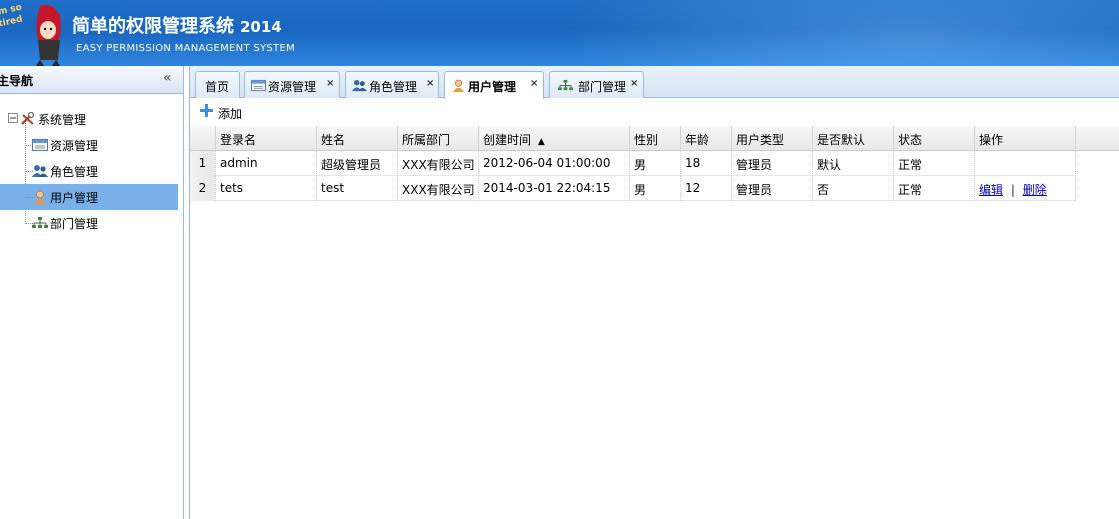 The height and width of the screenshot is (519, 1119). Describe the element at coordinates (554, 188) in the screenshot. I see `cell-created: 2014-03-01 22:04:15` at that location.